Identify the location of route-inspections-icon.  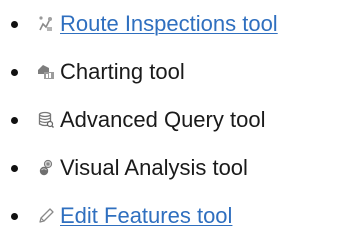
(46, 24).